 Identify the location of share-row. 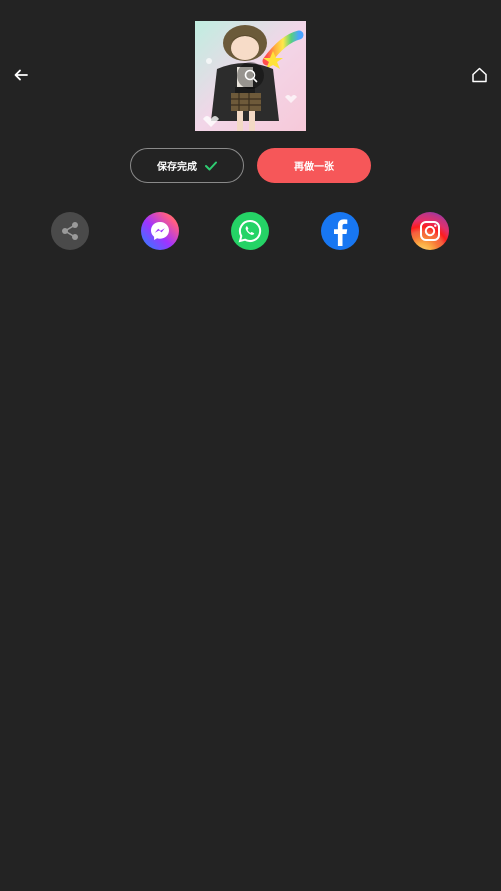
(250, 231).